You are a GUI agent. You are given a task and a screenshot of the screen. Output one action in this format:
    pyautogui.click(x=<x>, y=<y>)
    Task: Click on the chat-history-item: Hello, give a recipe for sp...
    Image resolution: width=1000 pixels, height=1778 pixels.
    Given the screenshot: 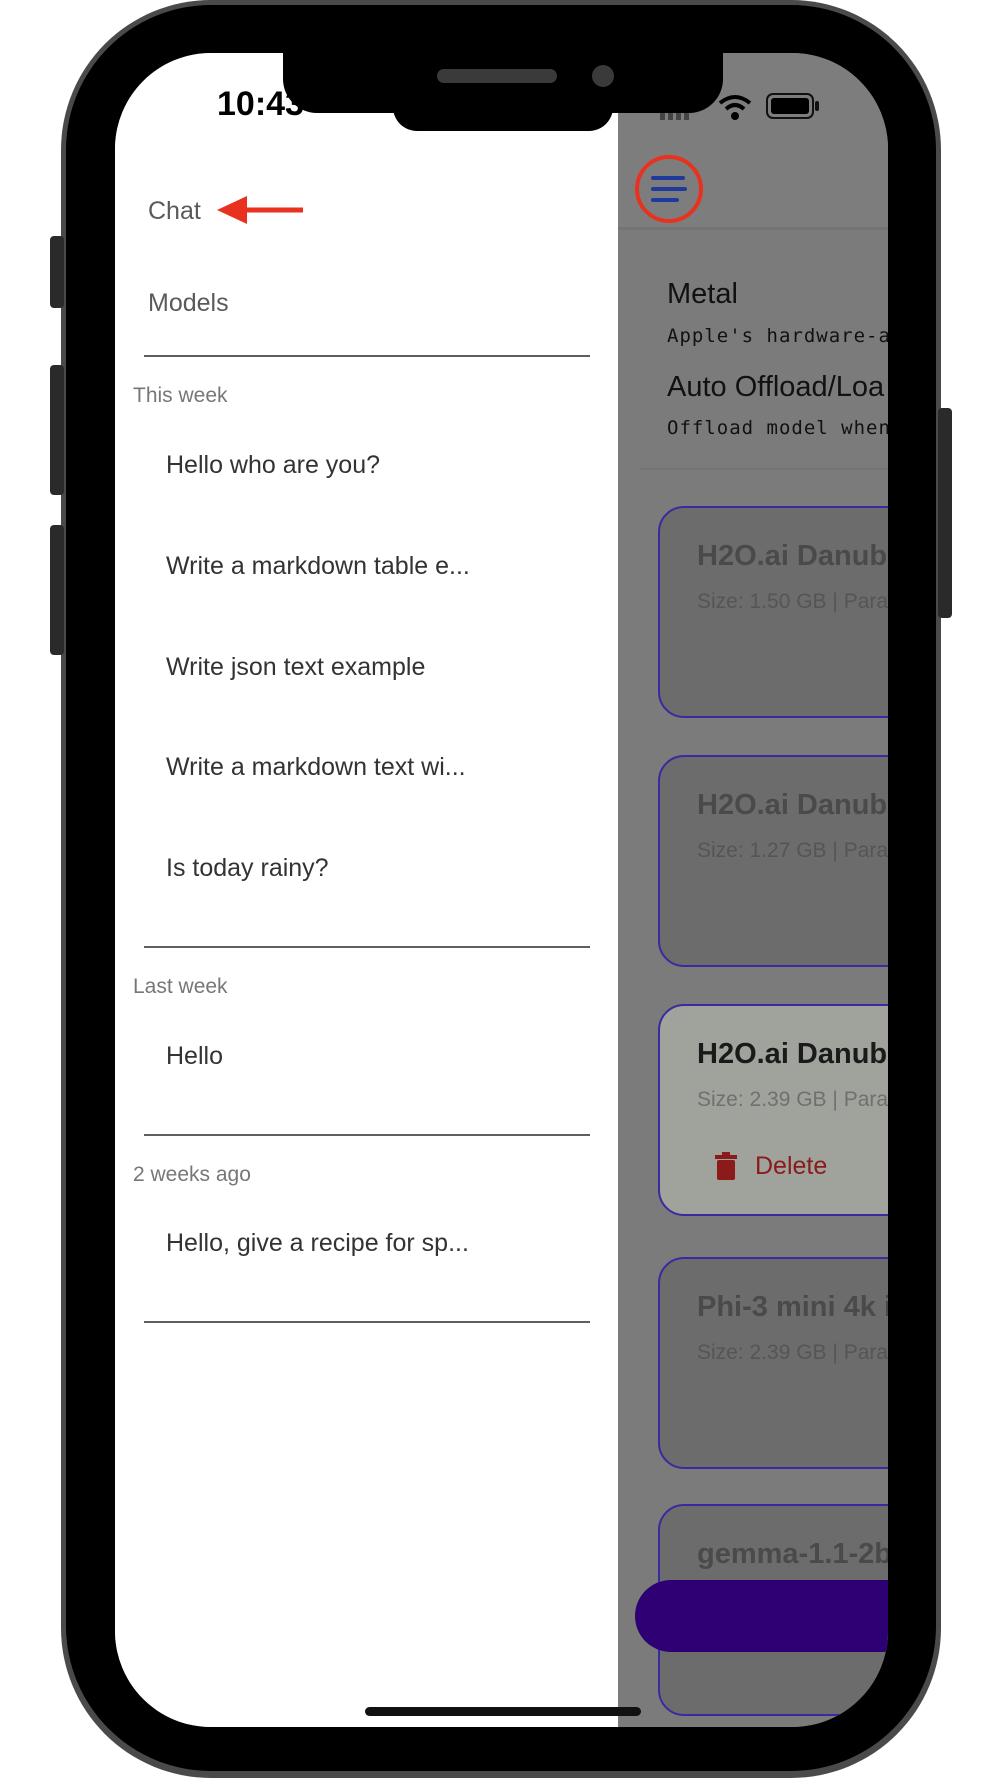 What is the action you would take?
    pyautogui.click(x=317, y=1243)
    